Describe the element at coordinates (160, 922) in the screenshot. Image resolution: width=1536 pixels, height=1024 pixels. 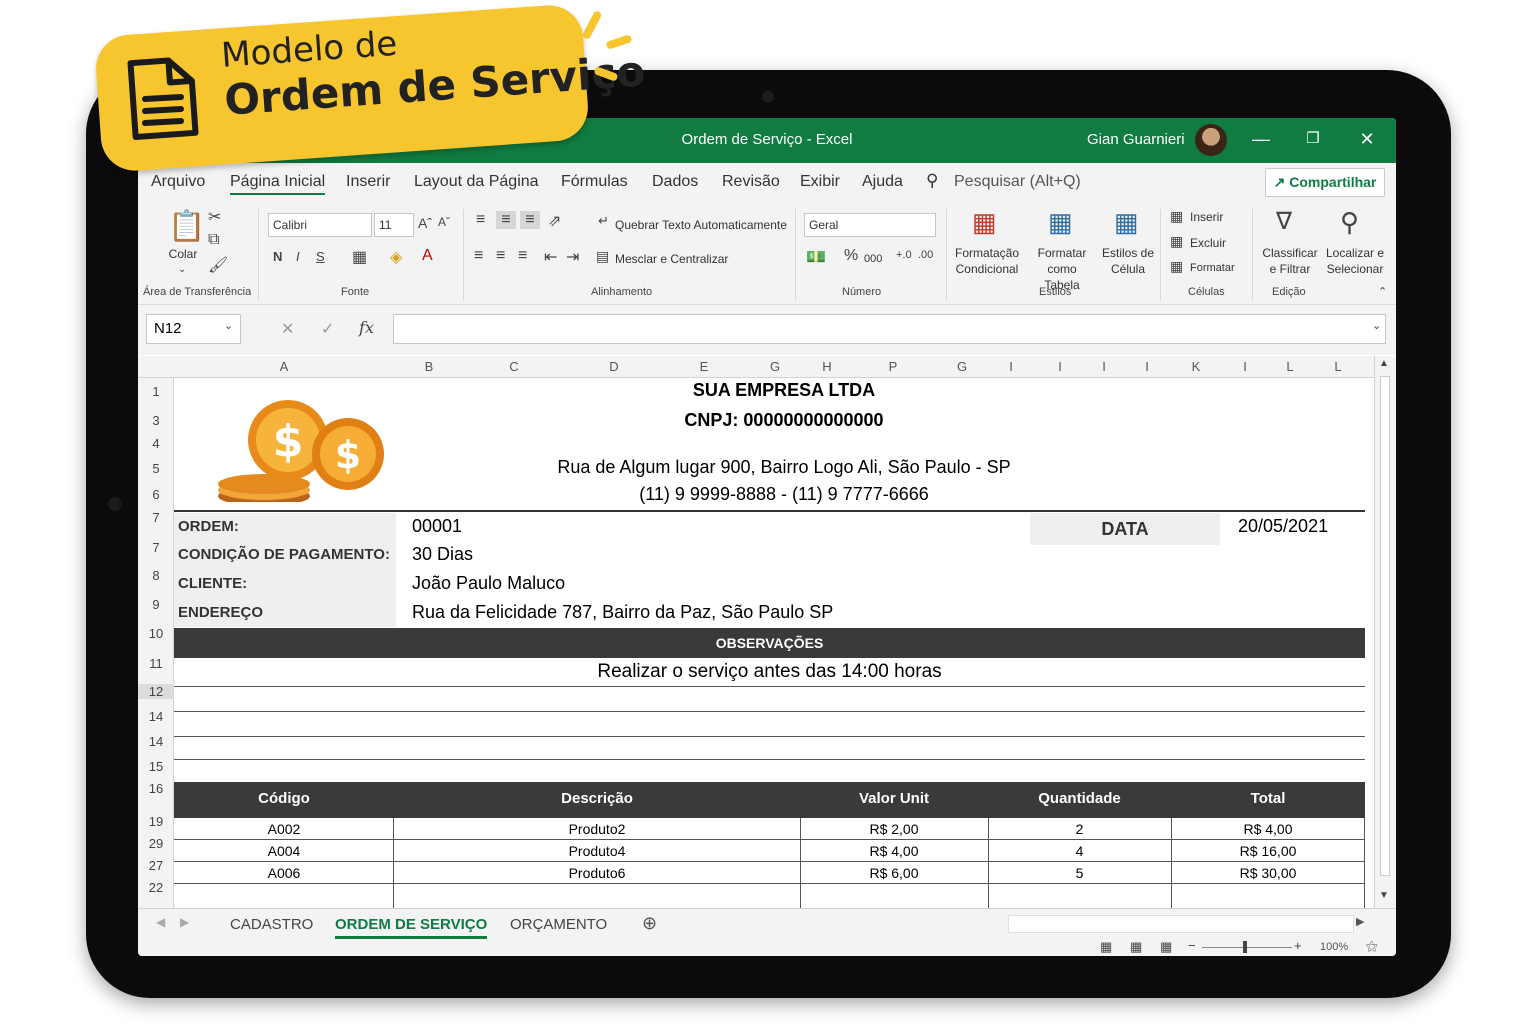
I see `prev-sheet-icon: ◀` at that location.